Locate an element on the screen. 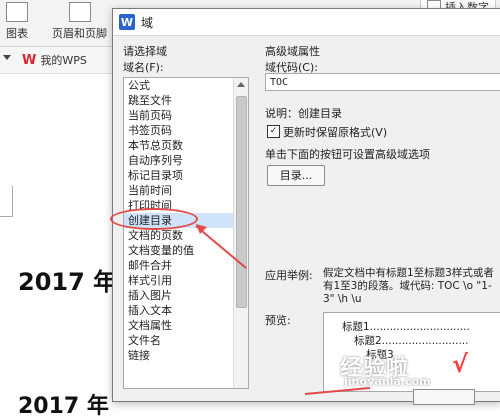 The image size is (500, 420). scroll-up-icon is located at coordinates (241, 84).